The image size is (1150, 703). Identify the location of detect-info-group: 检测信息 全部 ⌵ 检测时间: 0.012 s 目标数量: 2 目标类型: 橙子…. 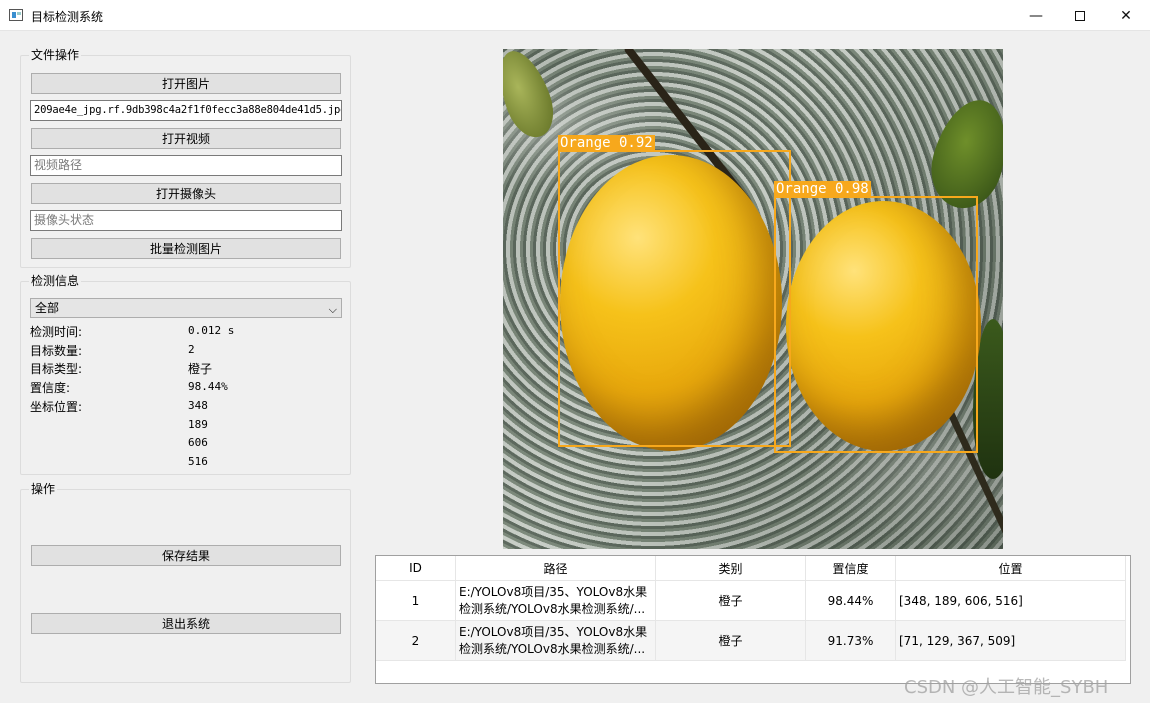
(185, 374).